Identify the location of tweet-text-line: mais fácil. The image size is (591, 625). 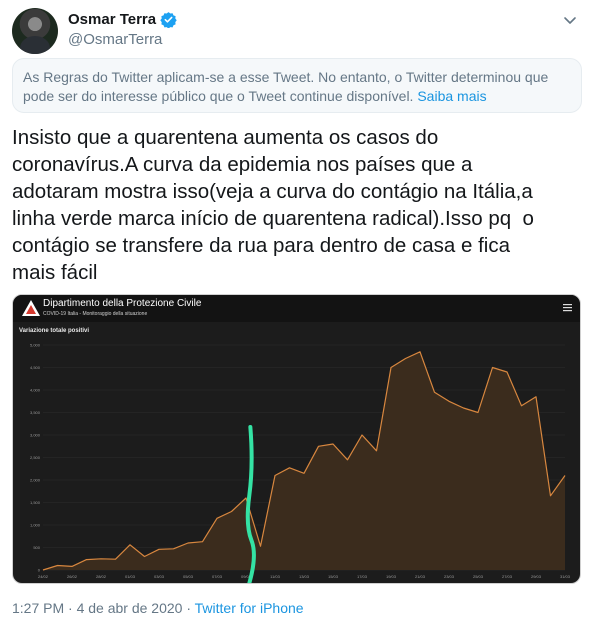
(55, 272).